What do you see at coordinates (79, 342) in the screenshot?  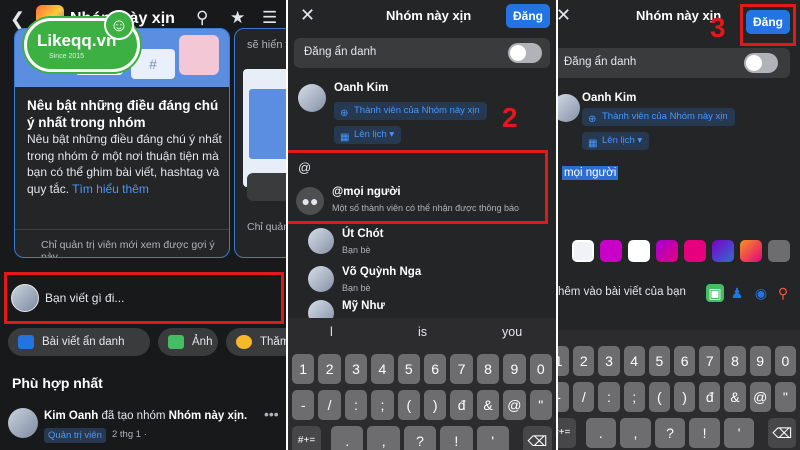 I see `anonymous-post-chip: Bài viết ẩn danh` at bounding box center [79, 342].